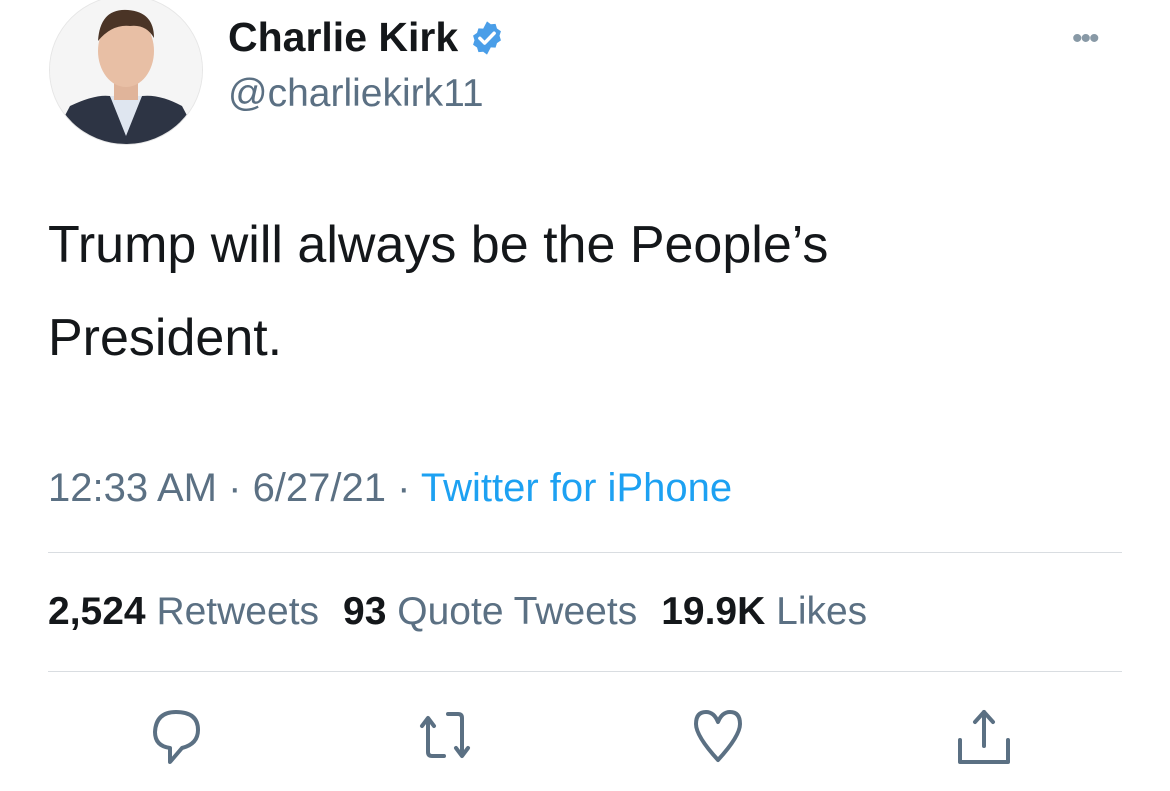  I want to click on share-icon, so click(984, 737).